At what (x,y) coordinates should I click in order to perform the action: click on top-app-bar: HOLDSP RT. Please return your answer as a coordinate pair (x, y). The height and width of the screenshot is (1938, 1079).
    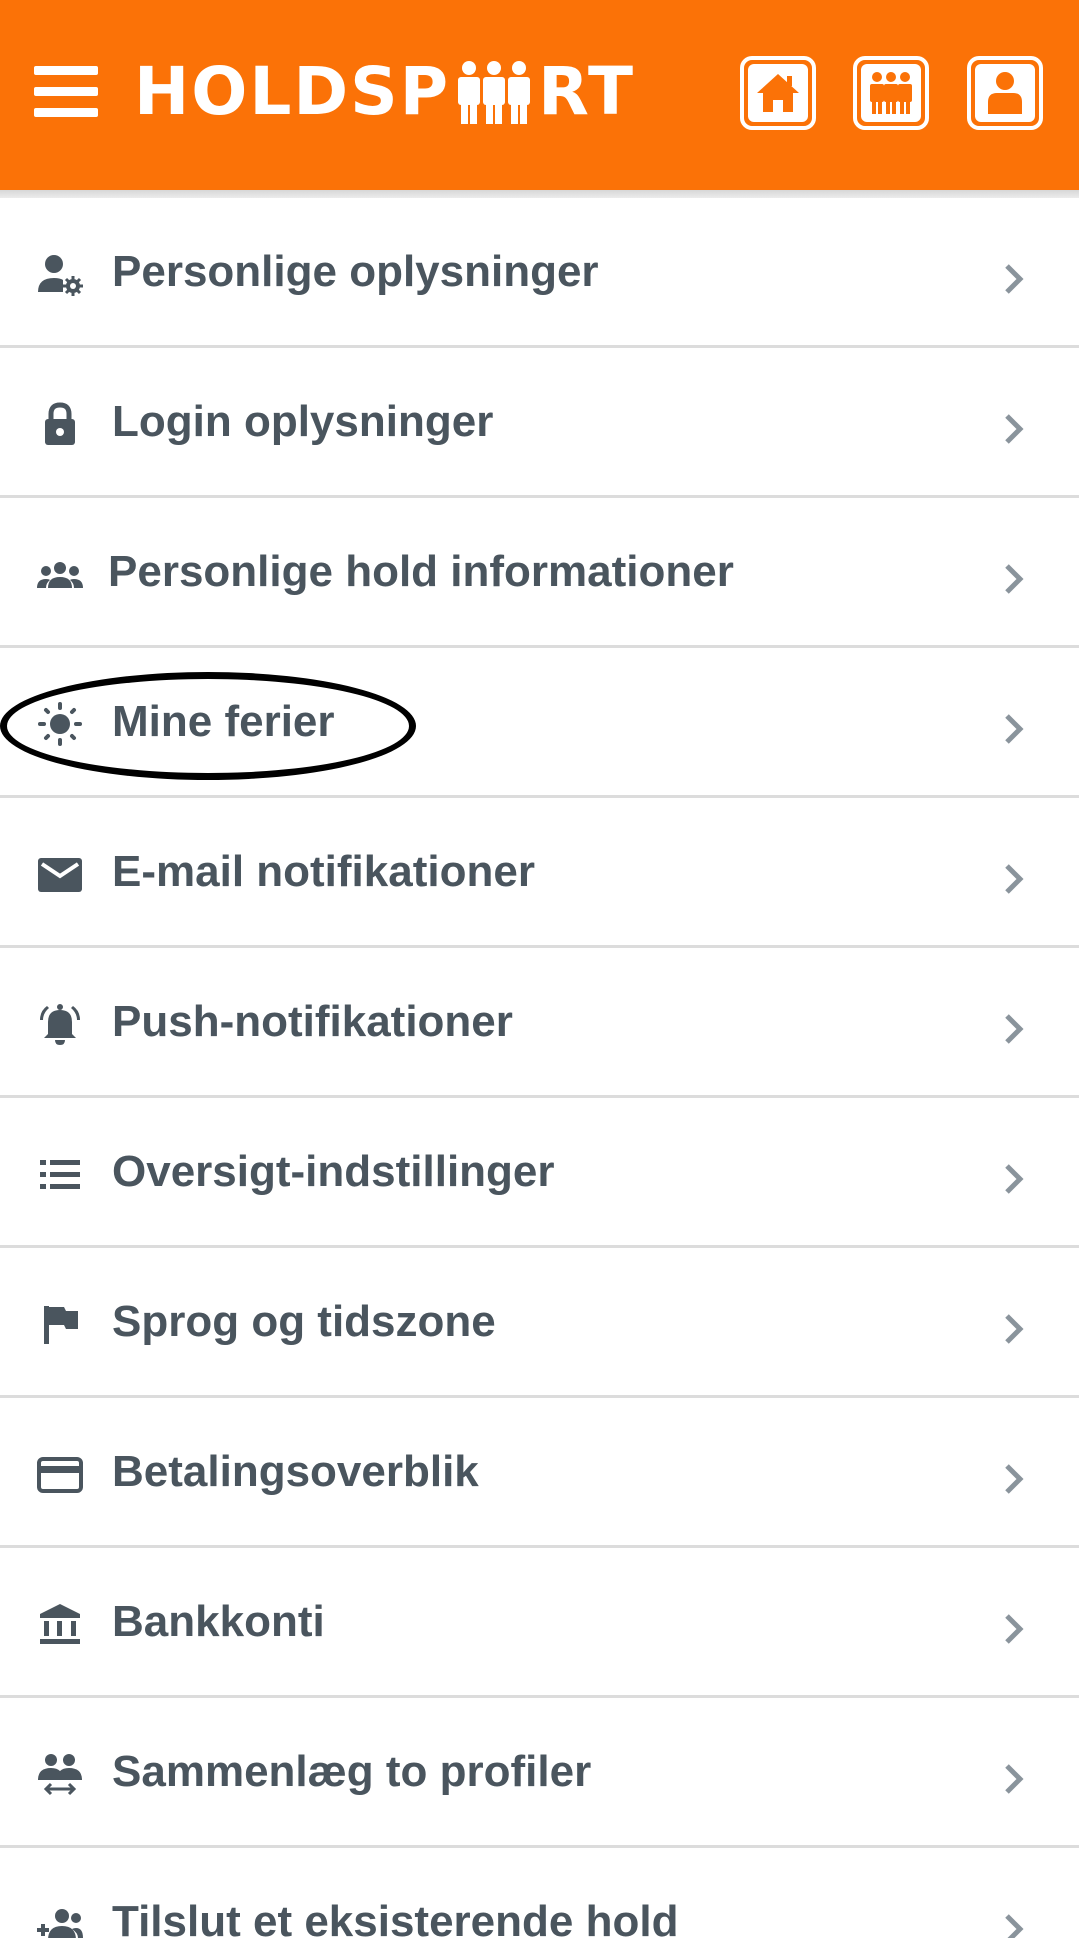
    Looking at the image, I should click on (539, 95).